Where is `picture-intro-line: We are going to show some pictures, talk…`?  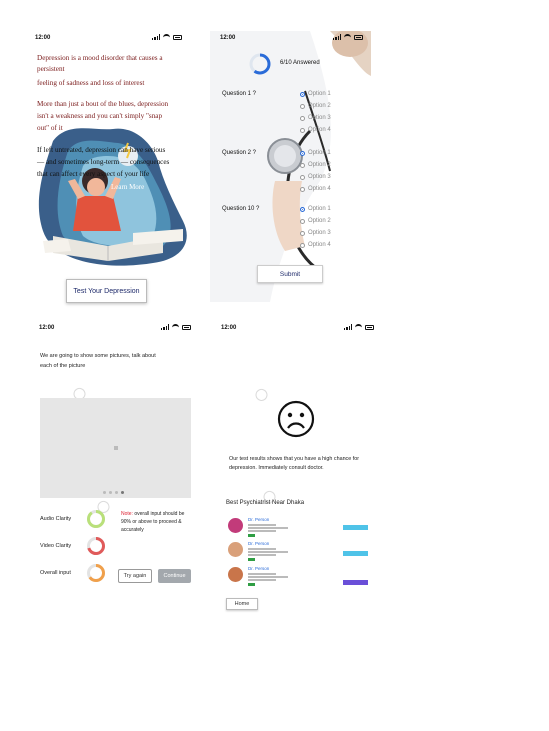
picture-intro-line: We are going to show some pictures, talk… is located at coordinates (98, 356).